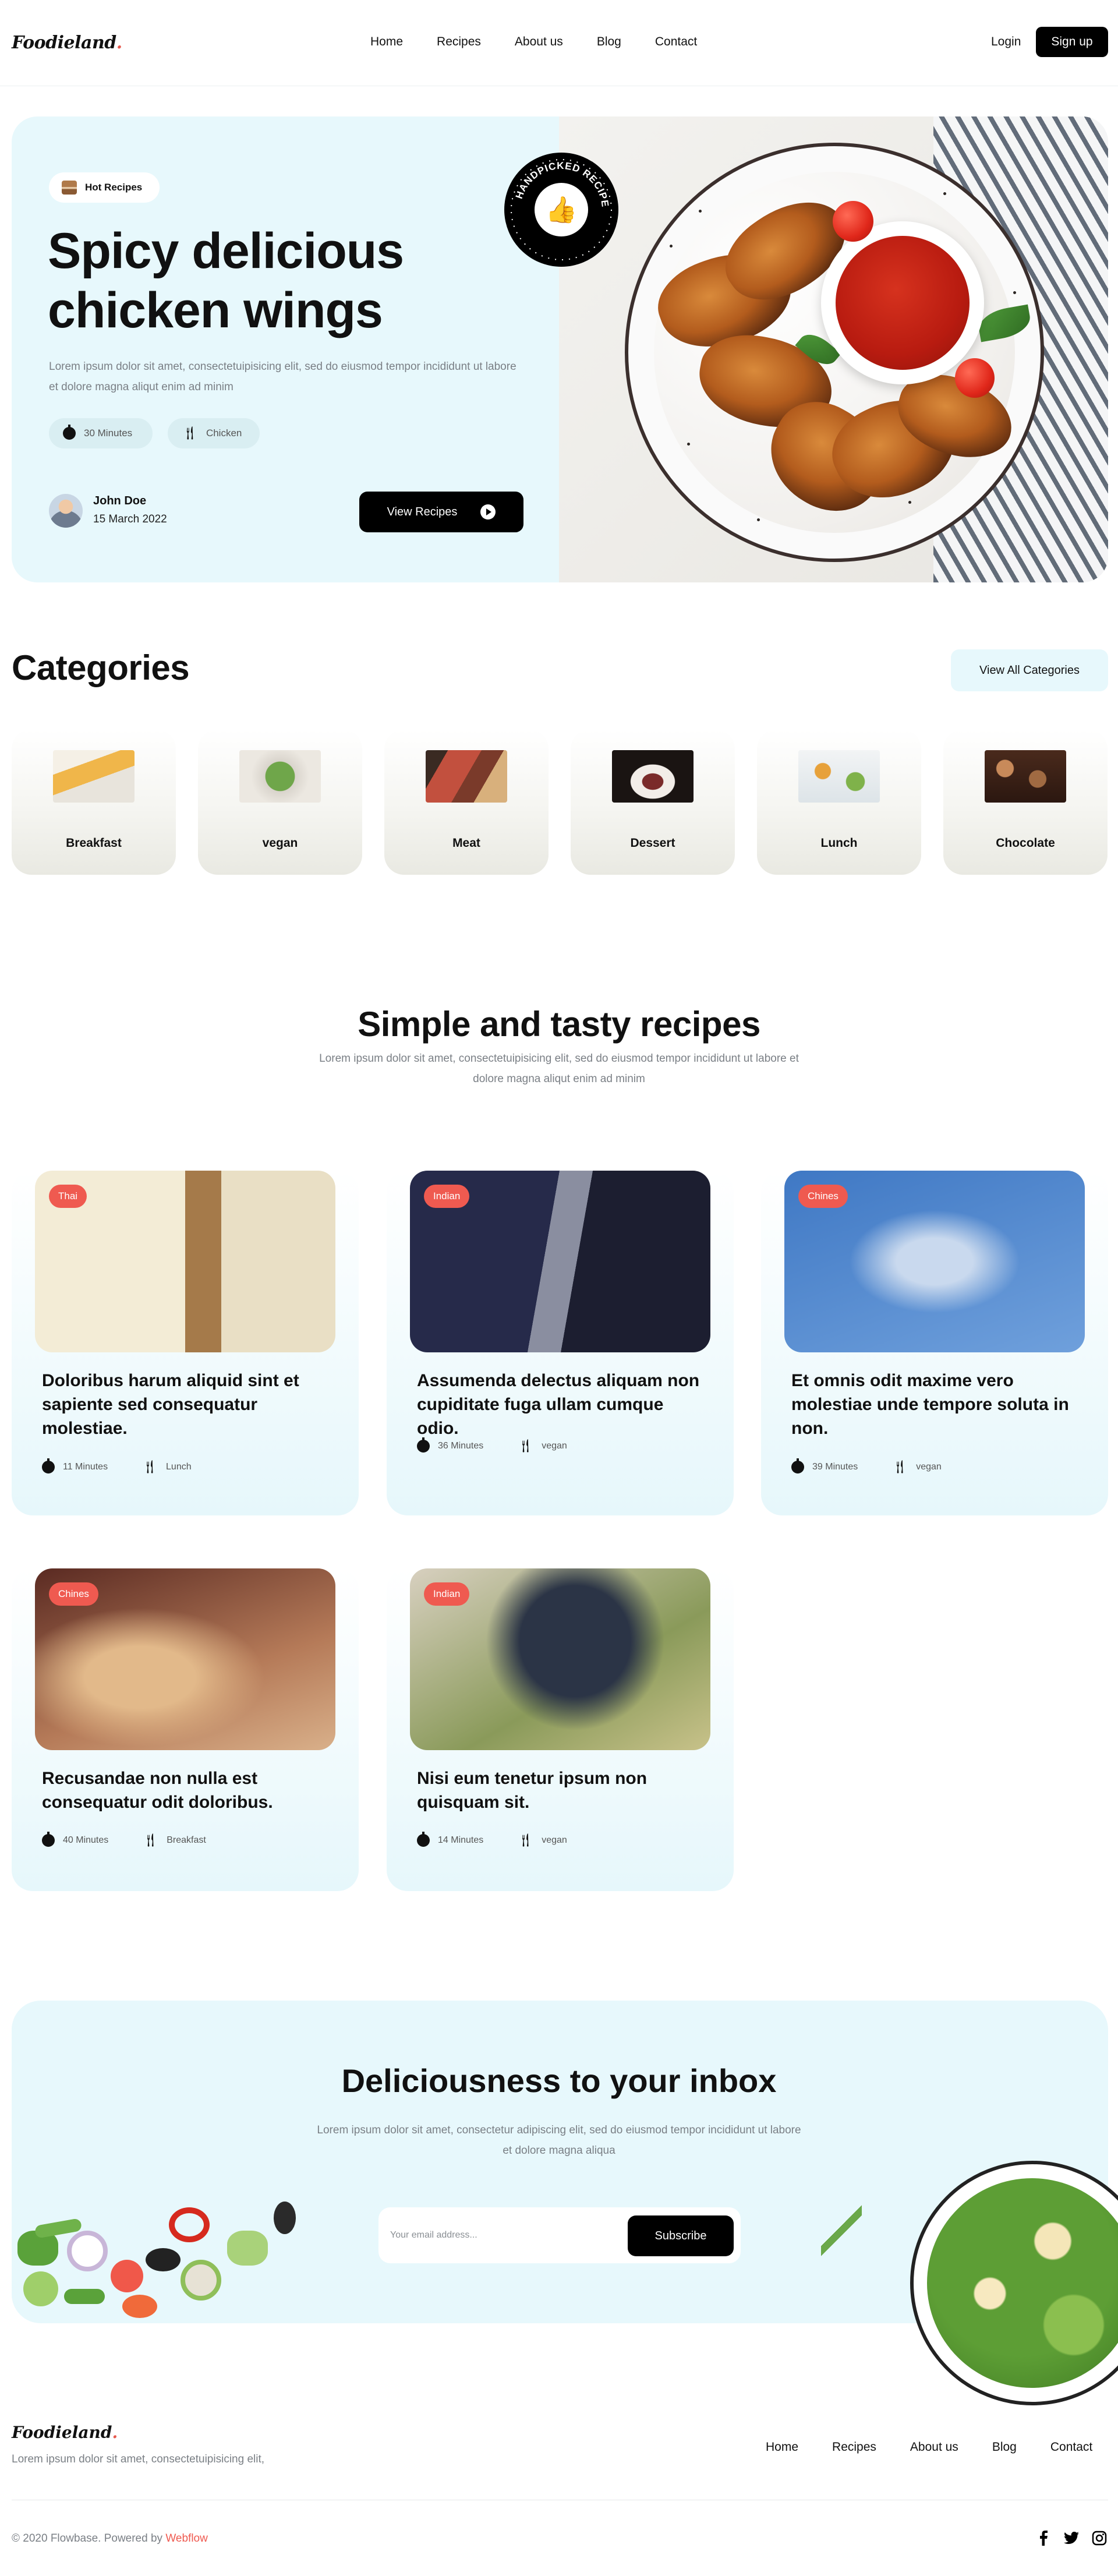 Image resolution: width=1118 pixels, height=2576 pixels. What do you see at coordinates (1043, 2538) in the screenshot?
I see `facebook-icon` at bounding box center [1043, 2538].